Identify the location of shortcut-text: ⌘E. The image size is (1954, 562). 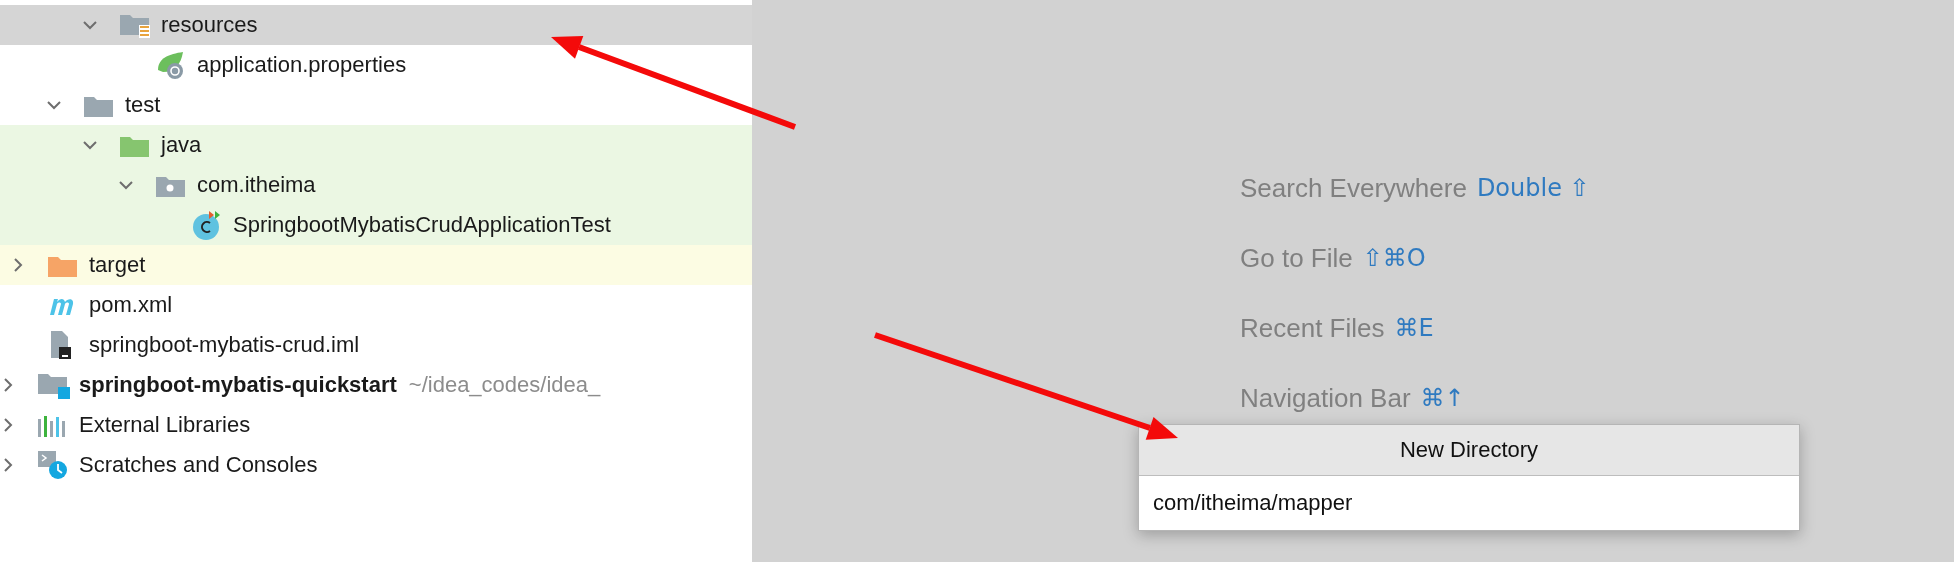
(1414, 328).